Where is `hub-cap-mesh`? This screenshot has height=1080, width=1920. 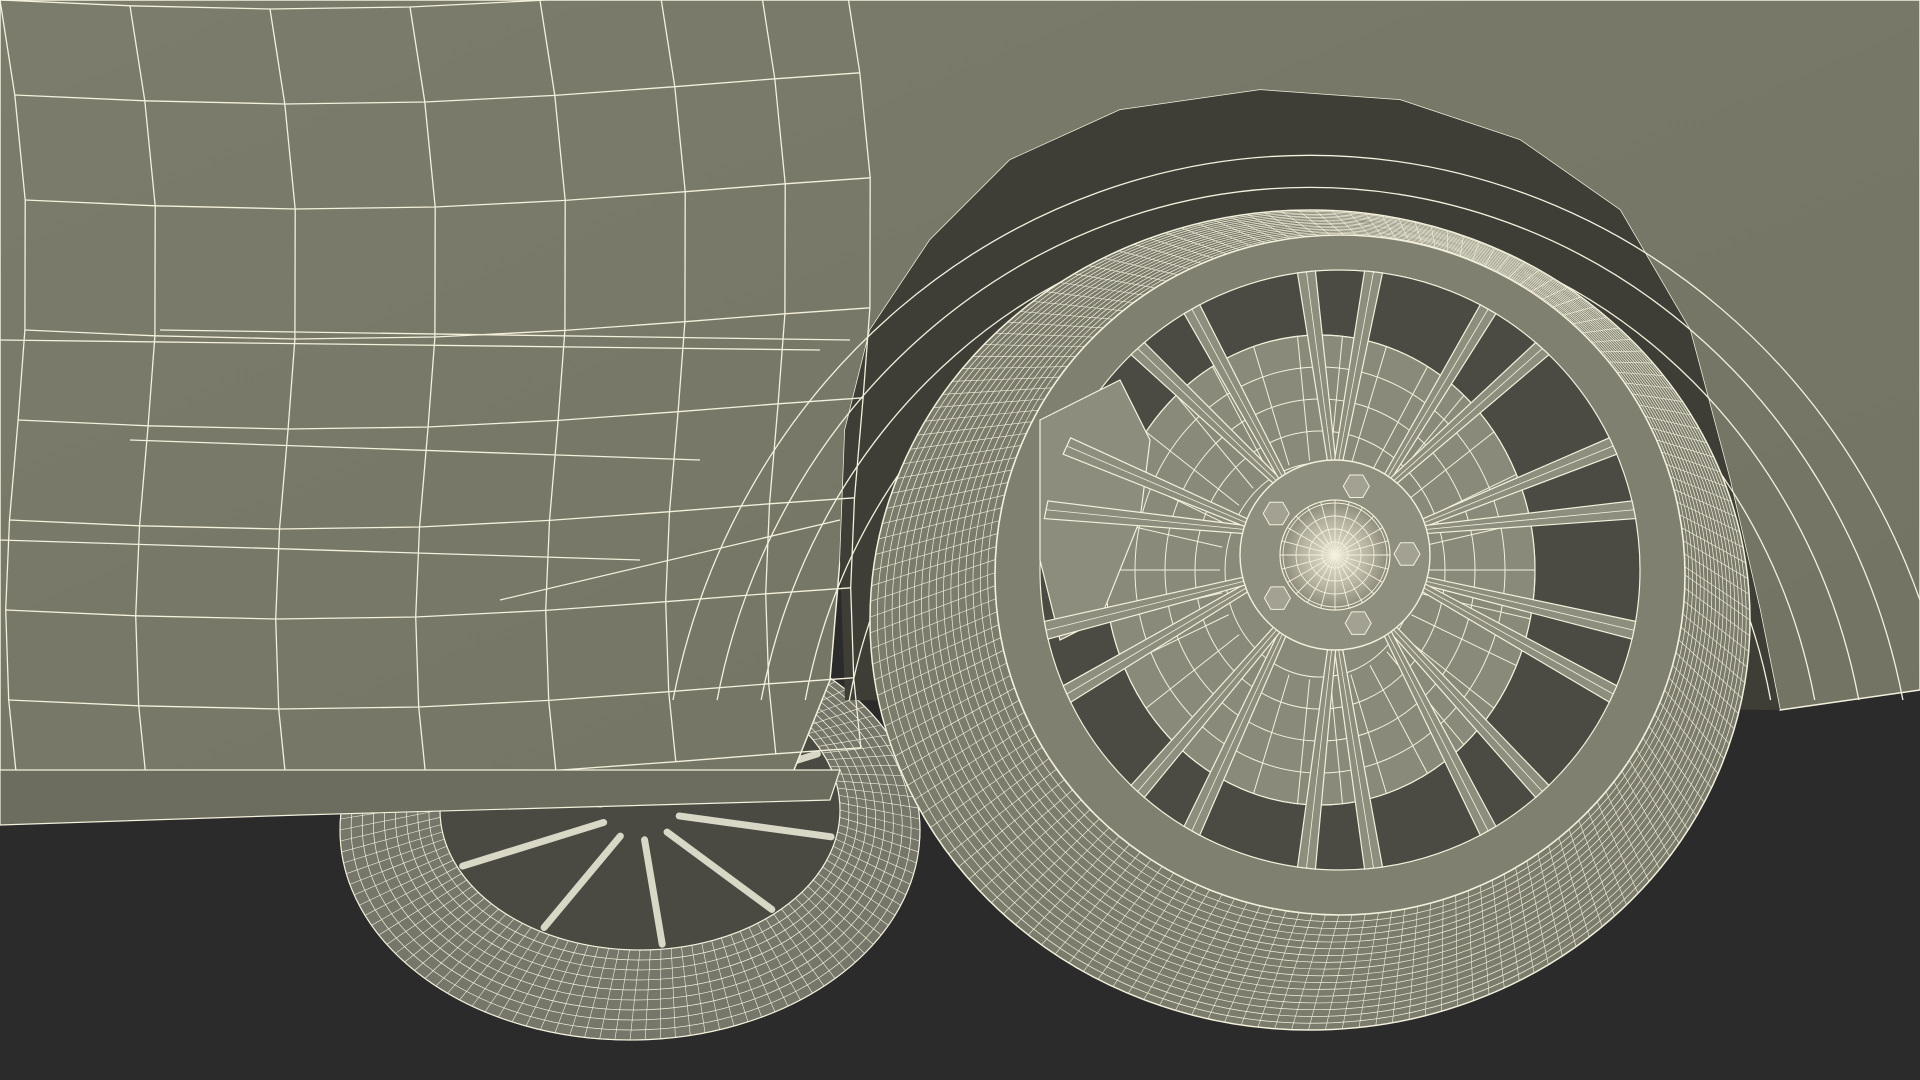 hub-cap-mesh is located at coordinates (1335, 555).